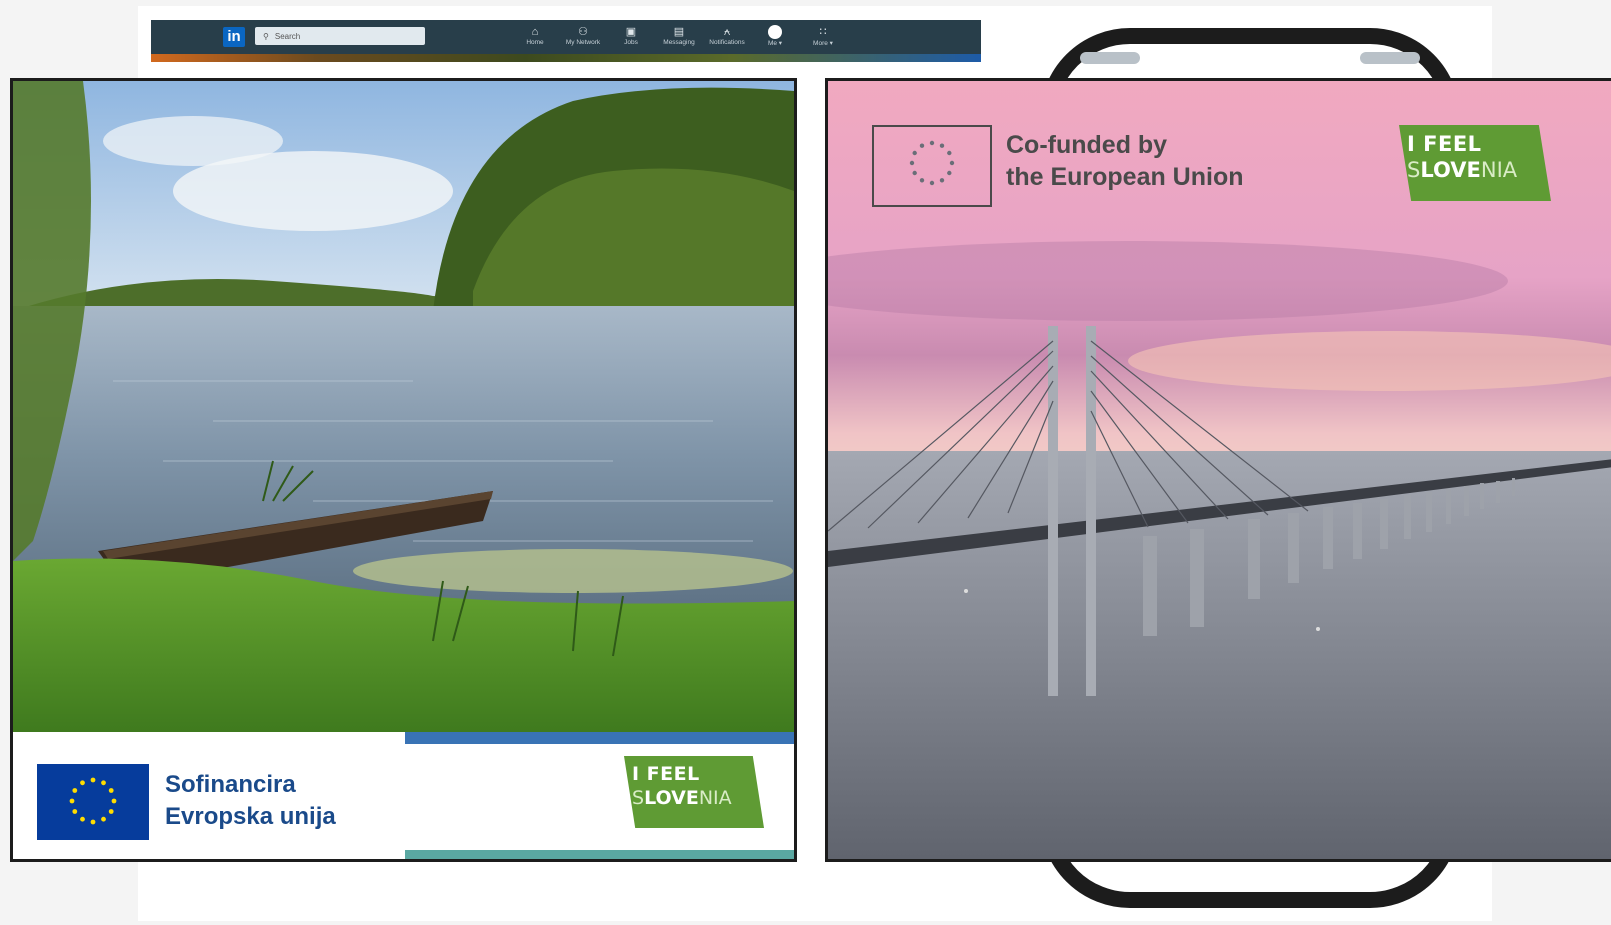 The width and height of the screenshot is (1611, 925). Describe the element at coordinates (679, 32) in the screenshot. I see `chat-icon: ▤` at that location.